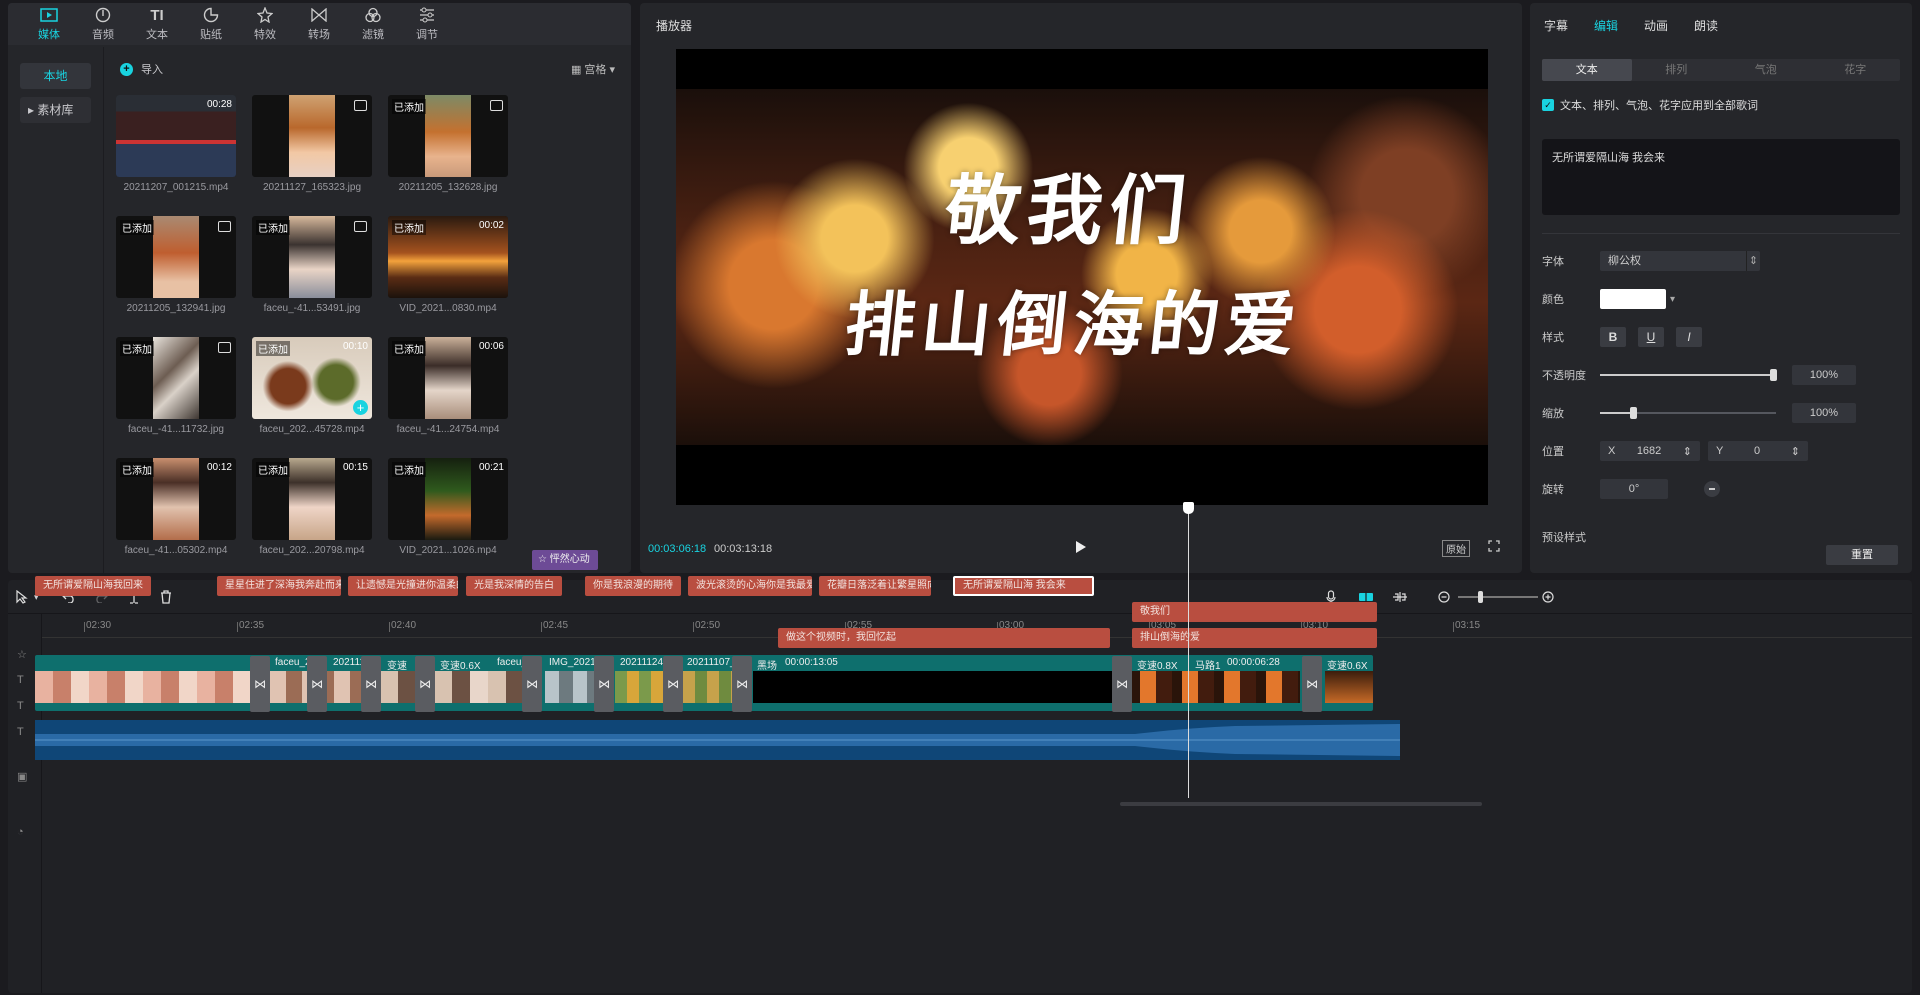 The image size is (1920, 995). Describe the element at coordinates (1188, 653) in the screenshot. I see `playhead` at that location.